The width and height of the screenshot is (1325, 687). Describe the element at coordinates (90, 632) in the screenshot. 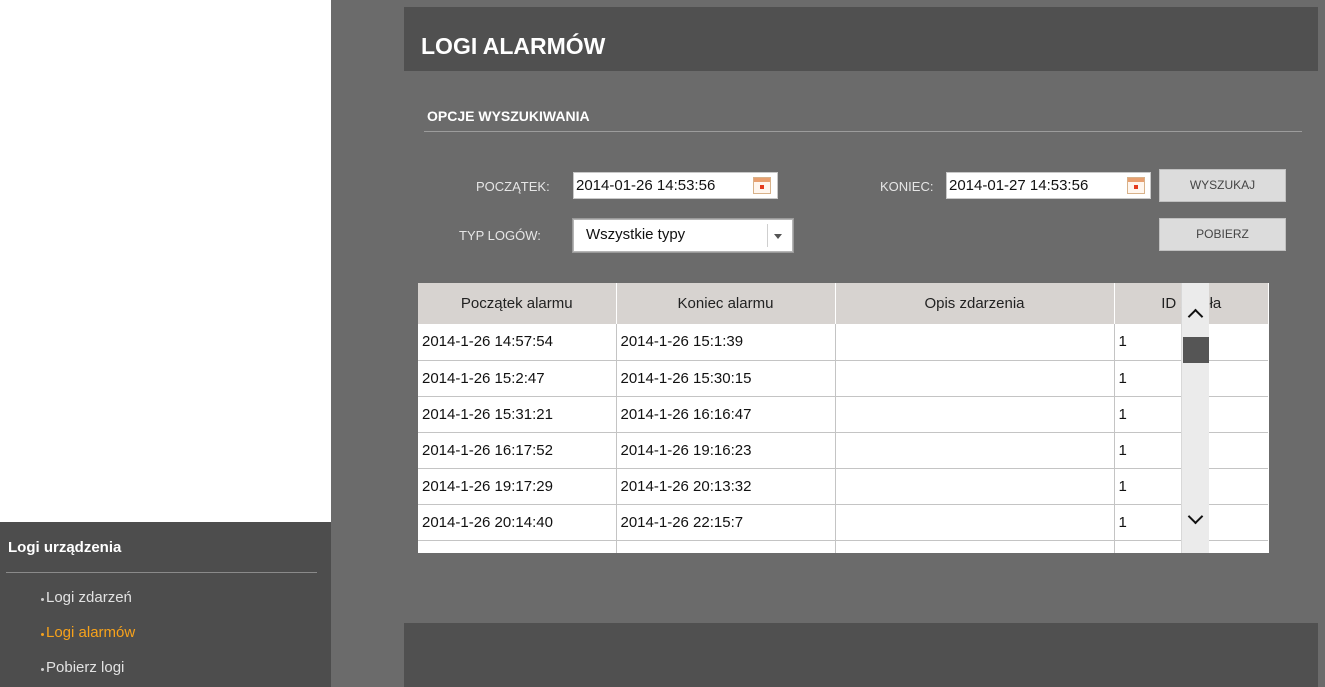

I see `sidebar-item-alarm-logs: Logi alarmów` at that location.